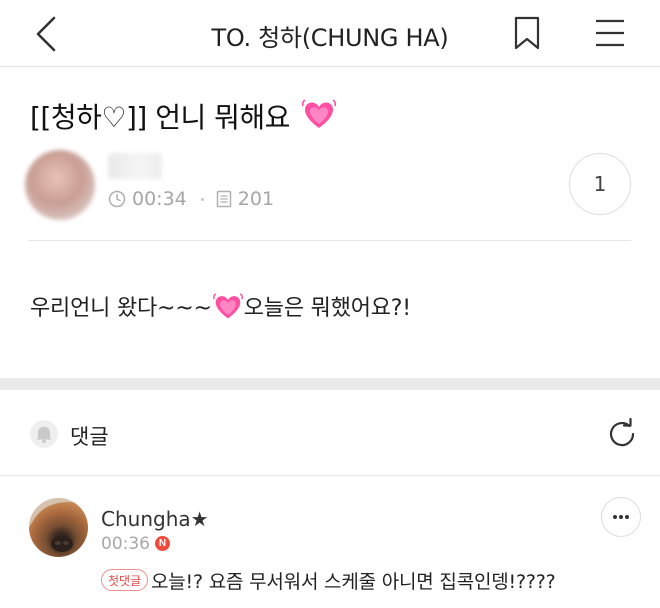 This screenshot has height=608, width=660. What do you see at coordinates (159, 199) in the screenshot?
I see `post-time: 00:34` at bounding box center [159, 199].